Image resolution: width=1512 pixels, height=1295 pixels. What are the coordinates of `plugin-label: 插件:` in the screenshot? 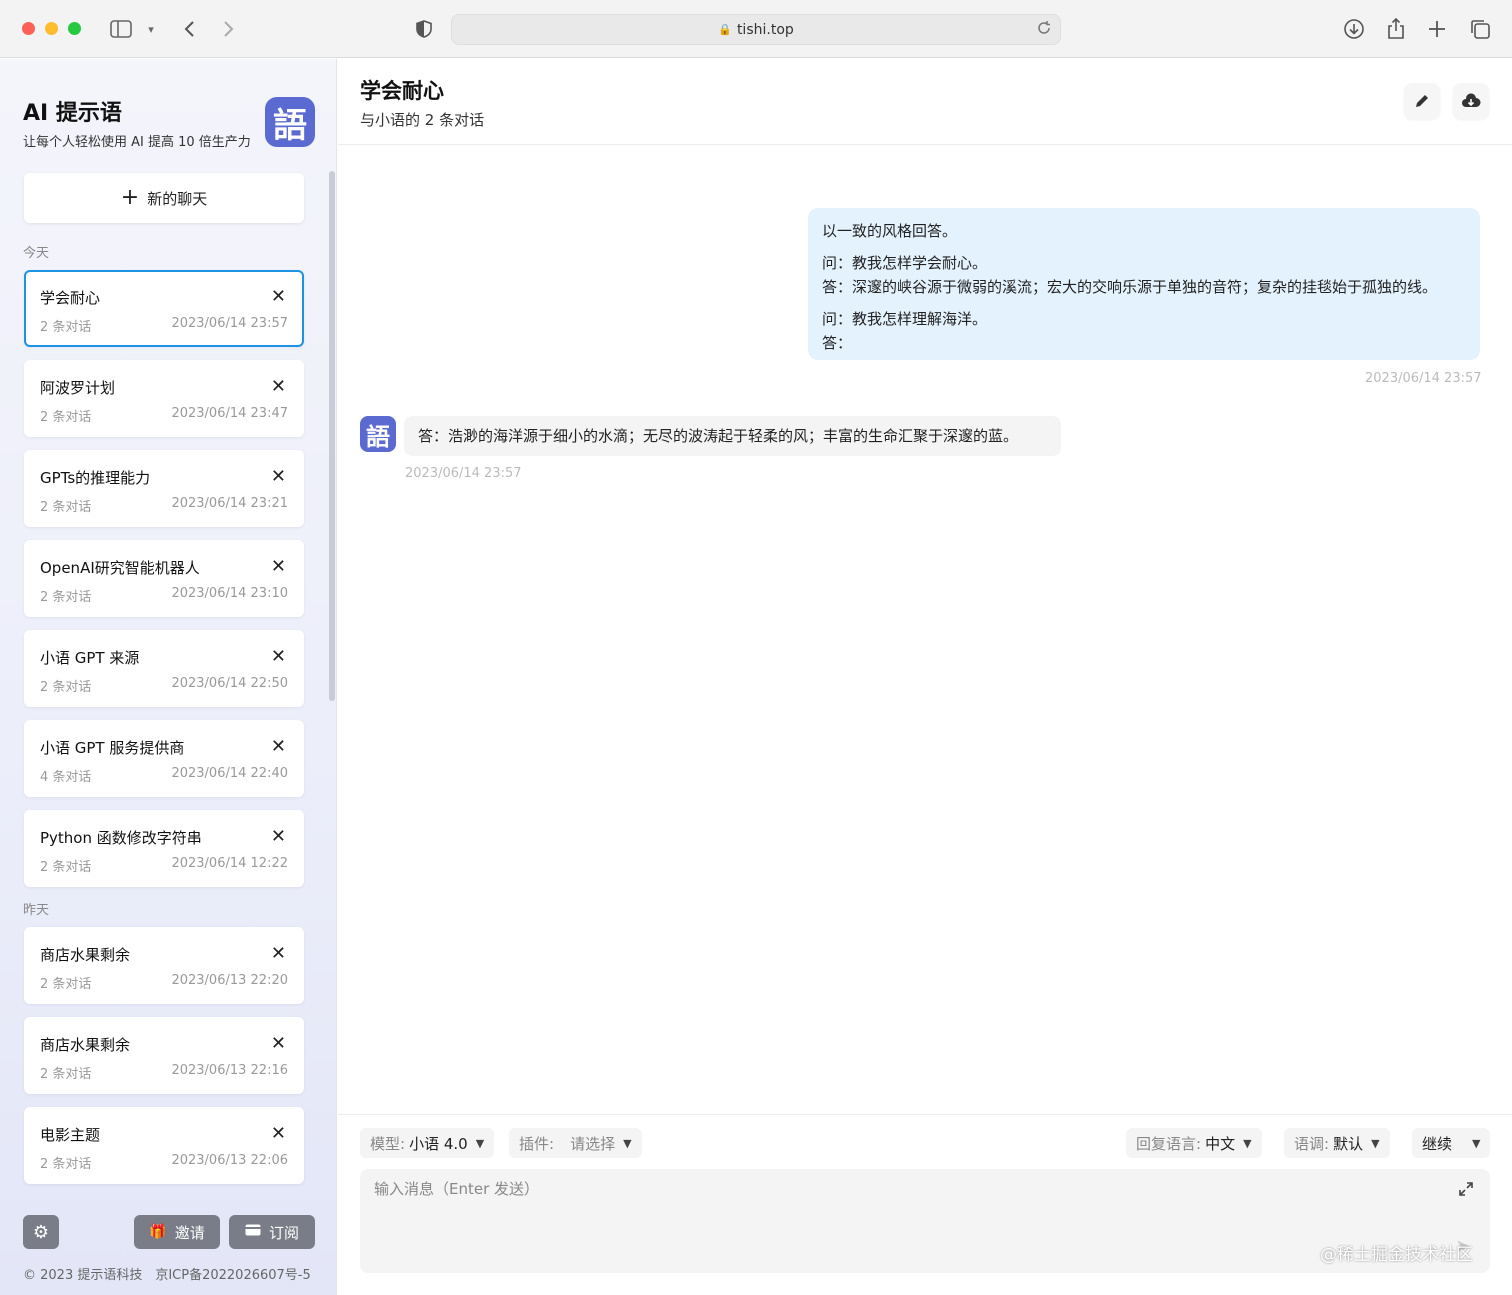 It's located at (537, 1143).